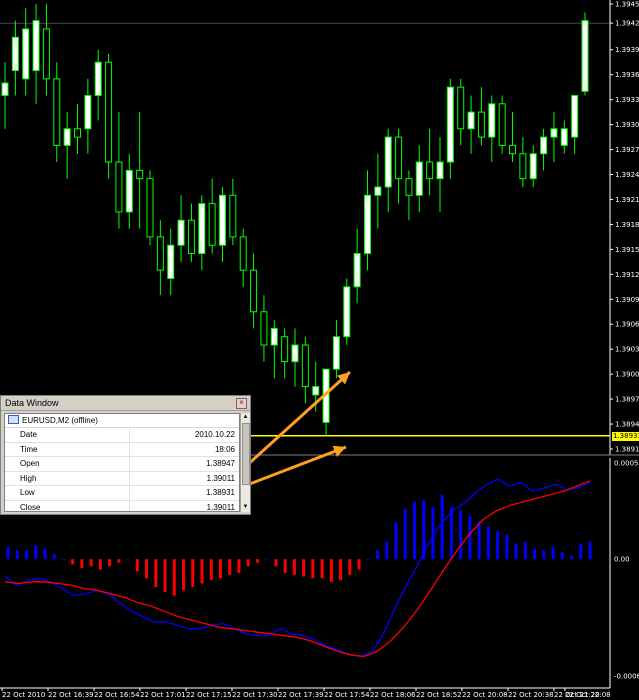 The width and height of the screenshot is (639, 700). What do you see at coordinates (30, 464) in the screenshot?
I see `row-key: Open` at bounding box center [30, 464].